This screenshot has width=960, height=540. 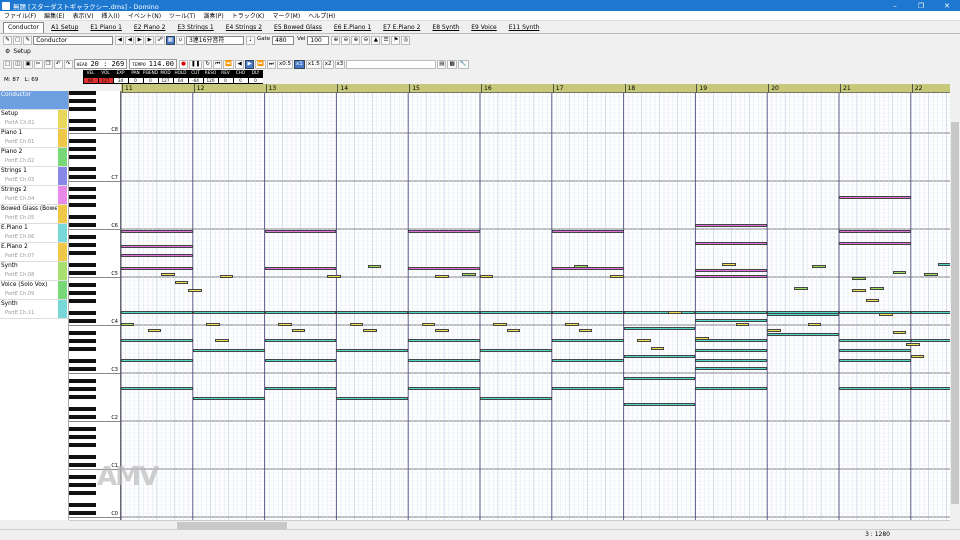 What do you see at coordinates (366, 40) in the screenshot?
I see `zoom-reset-icon: ⊖` at bounding box center [366, 40].